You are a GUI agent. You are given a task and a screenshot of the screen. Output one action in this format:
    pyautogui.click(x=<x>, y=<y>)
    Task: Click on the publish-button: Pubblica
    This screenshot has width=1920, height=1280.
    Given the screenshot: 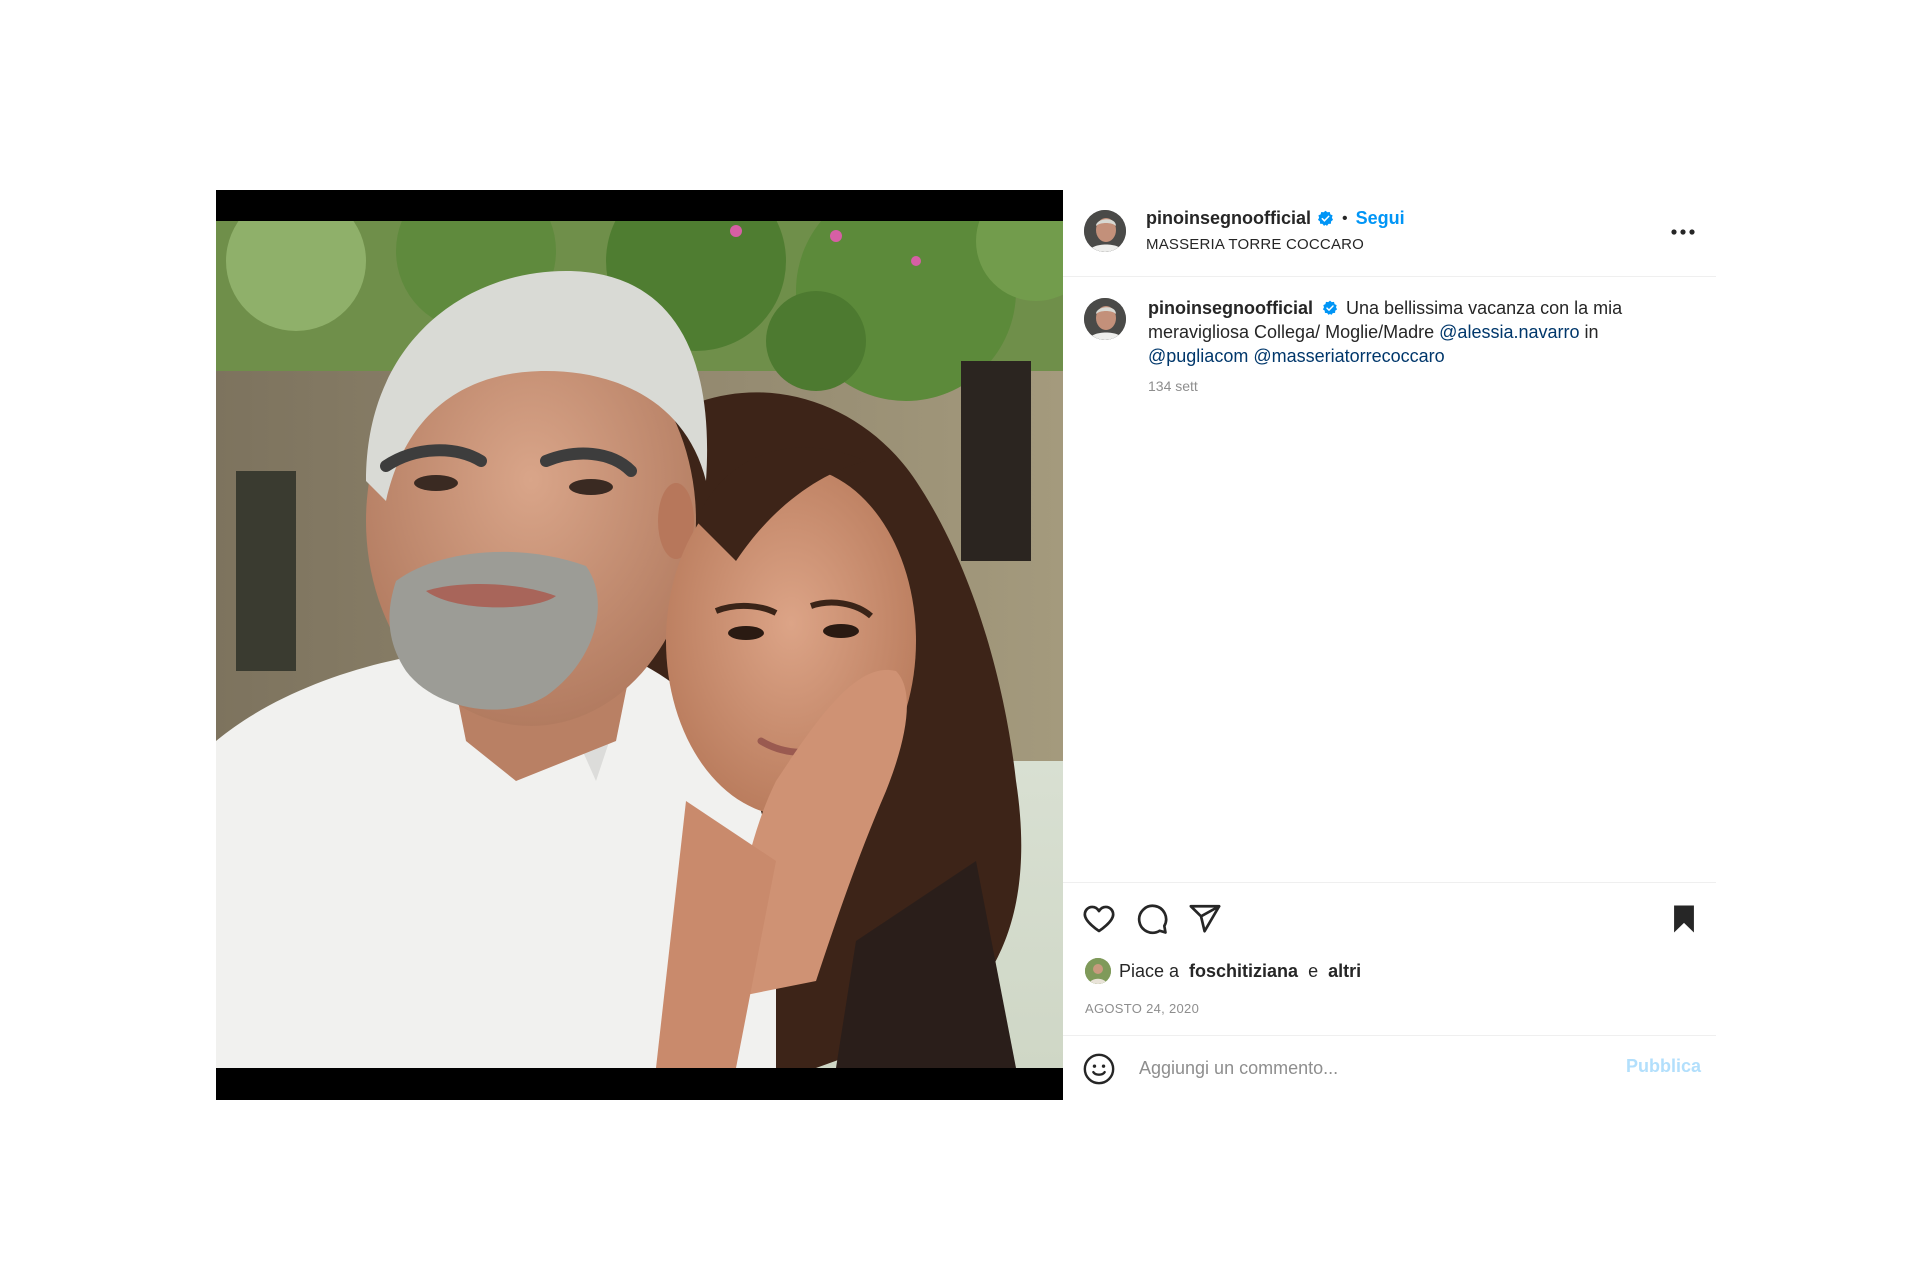 What is the action you would take?
    pyautogui.click(x=1663, y=1066)
    